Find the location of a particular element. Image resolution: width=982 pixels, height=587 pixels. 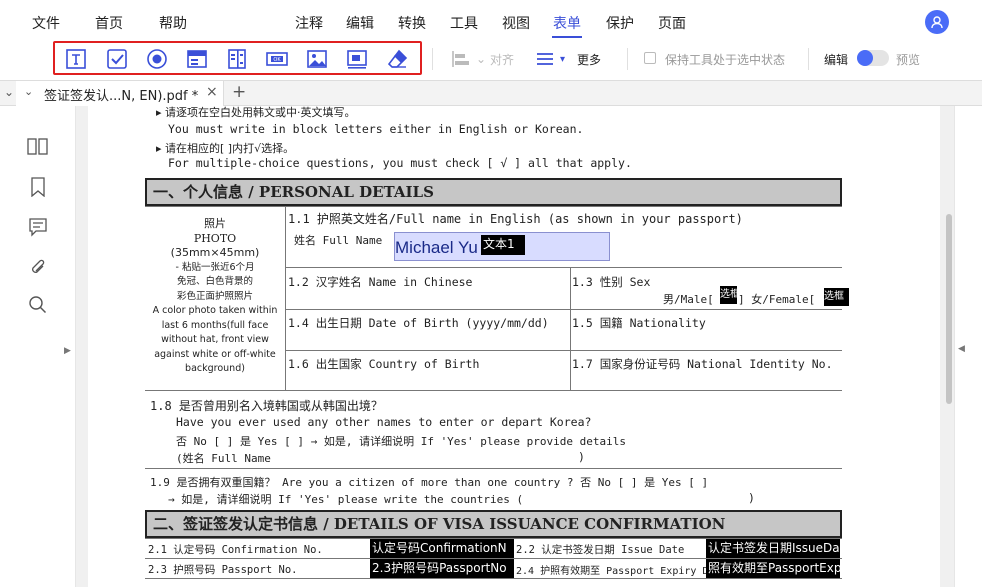

menu-view: 视图 is located at coordinates (516, 23).